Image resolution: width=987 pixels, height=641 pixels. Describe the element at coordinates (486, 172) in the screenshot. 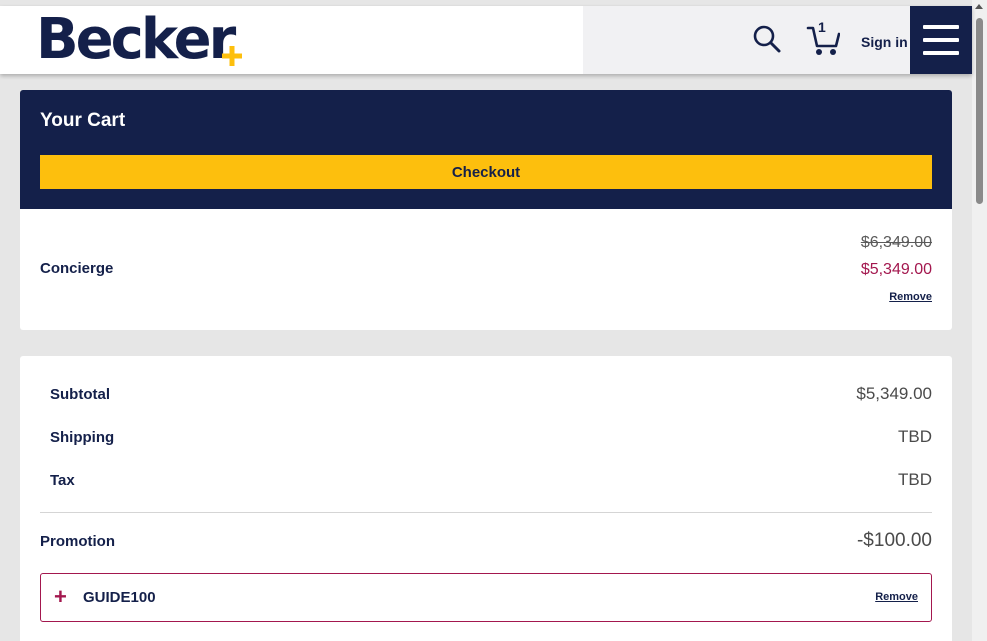

I see `checkout-button: Checkout` at that location.